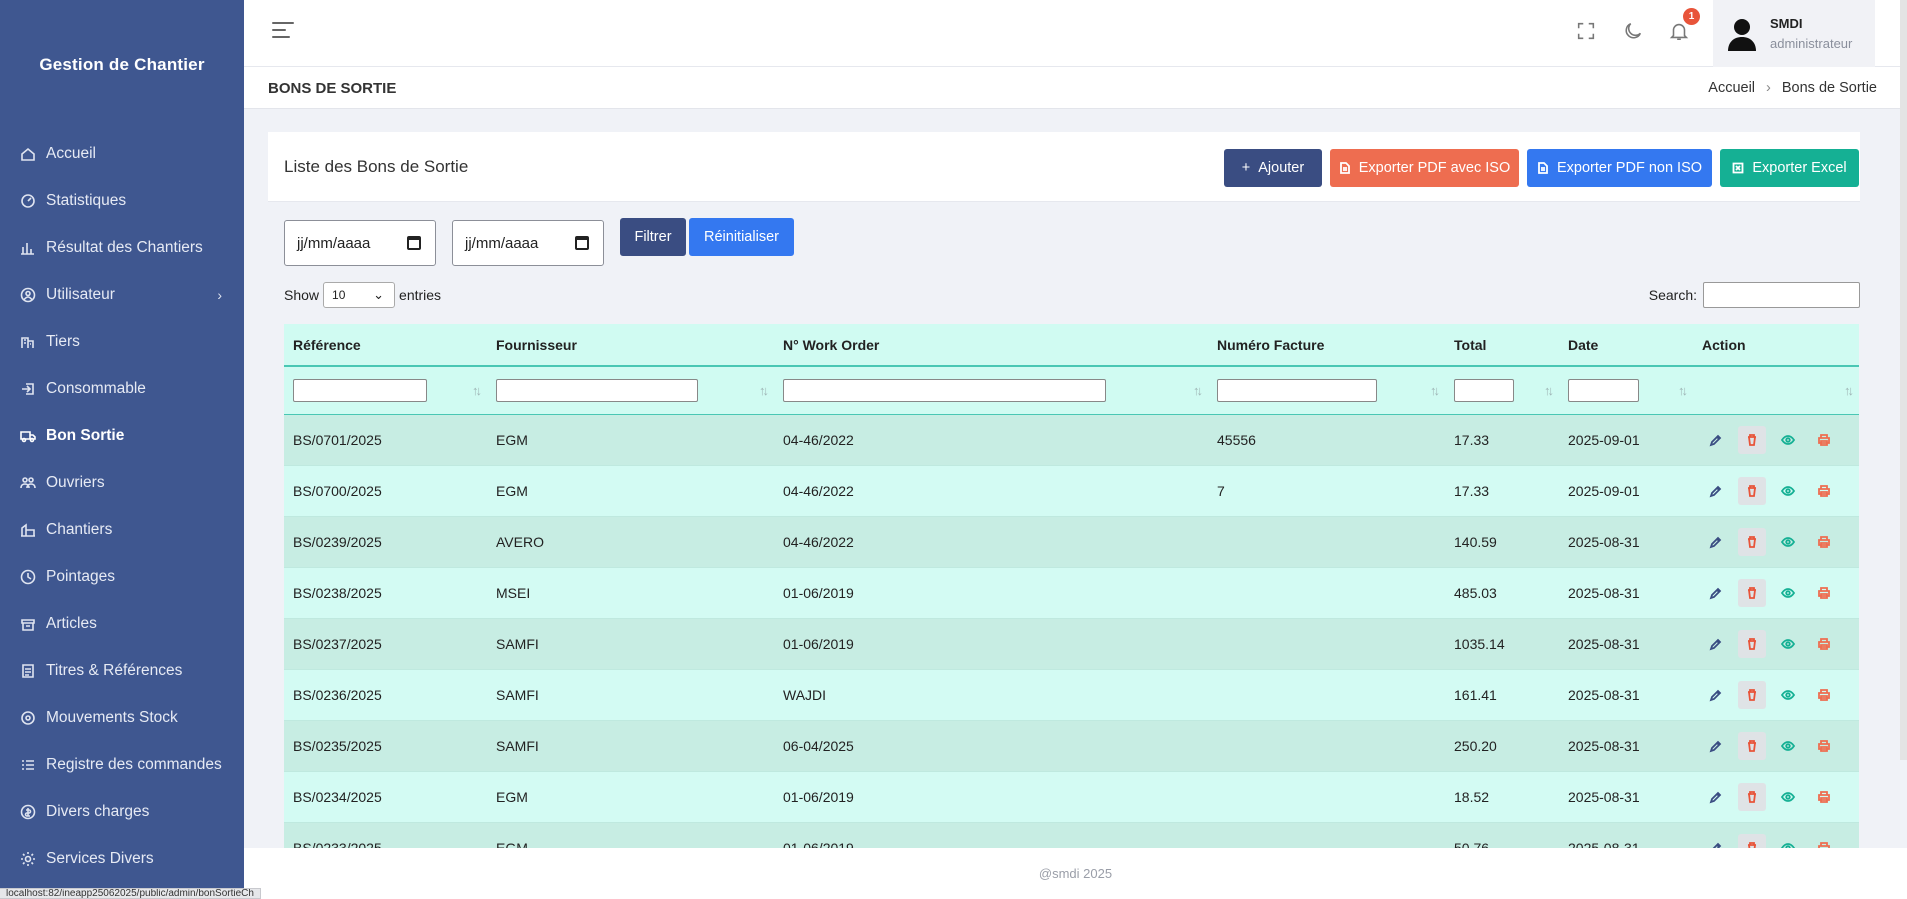  I want to click on table-cell: 2025-08-31, so click(1604, 695).